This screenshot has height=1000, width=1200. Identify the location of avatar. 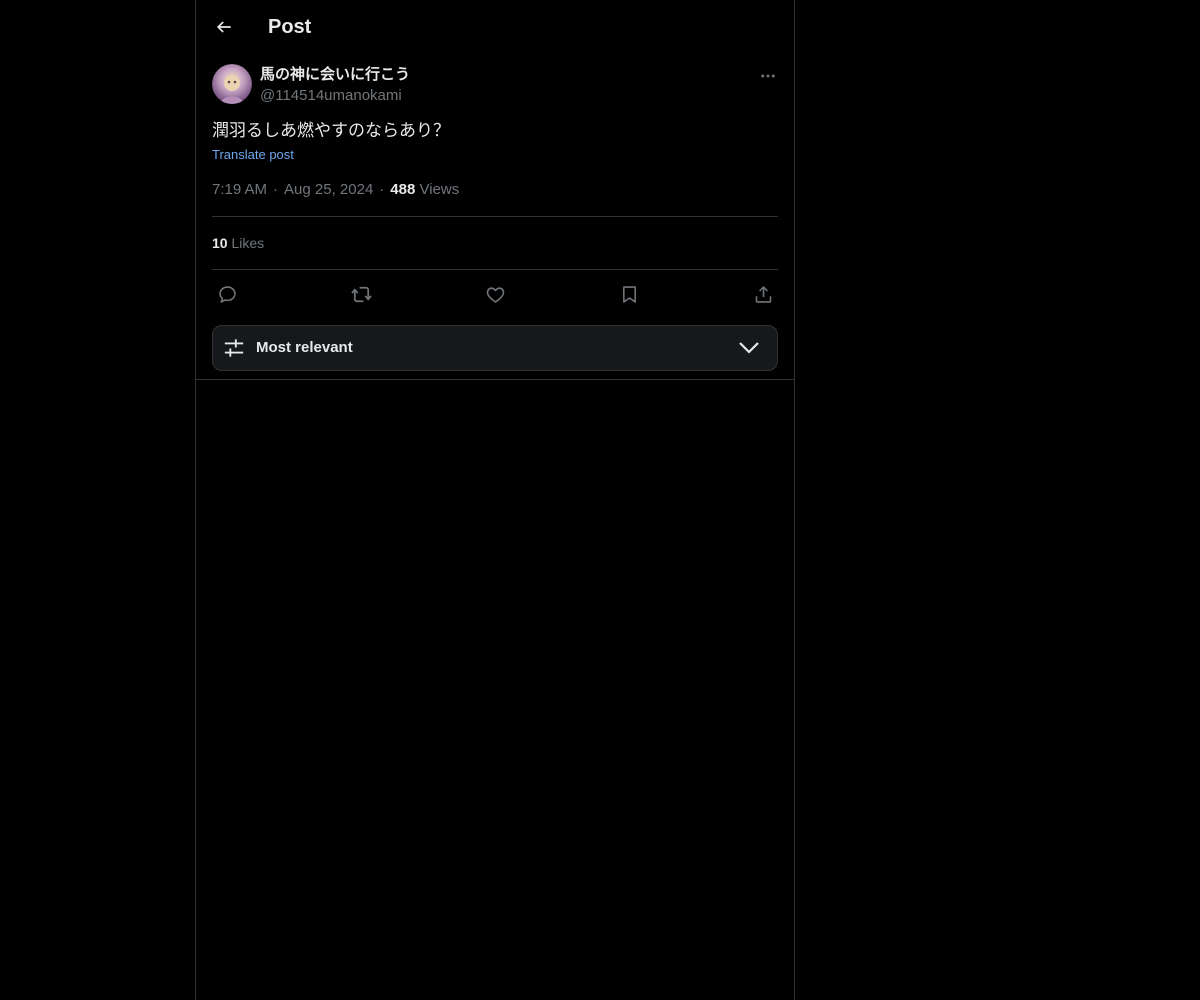
(232, 84).